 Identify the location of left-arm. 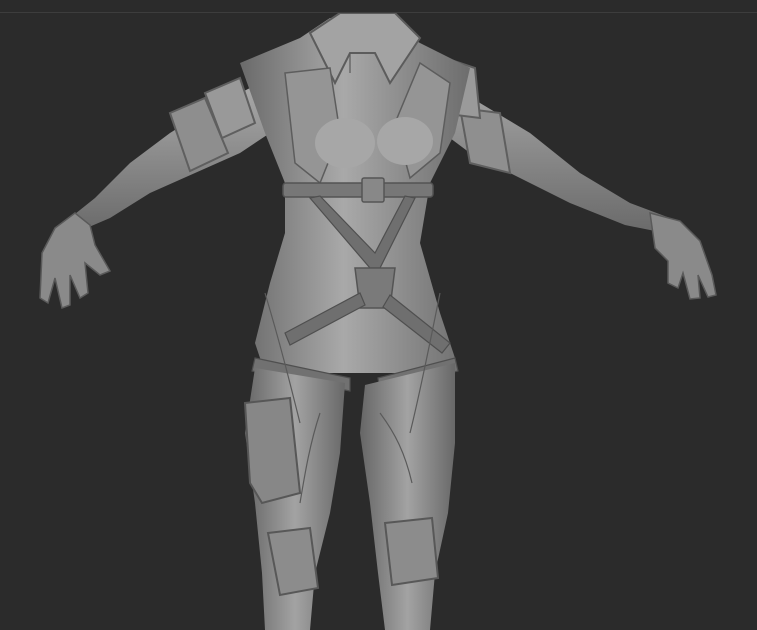
(154, 193).